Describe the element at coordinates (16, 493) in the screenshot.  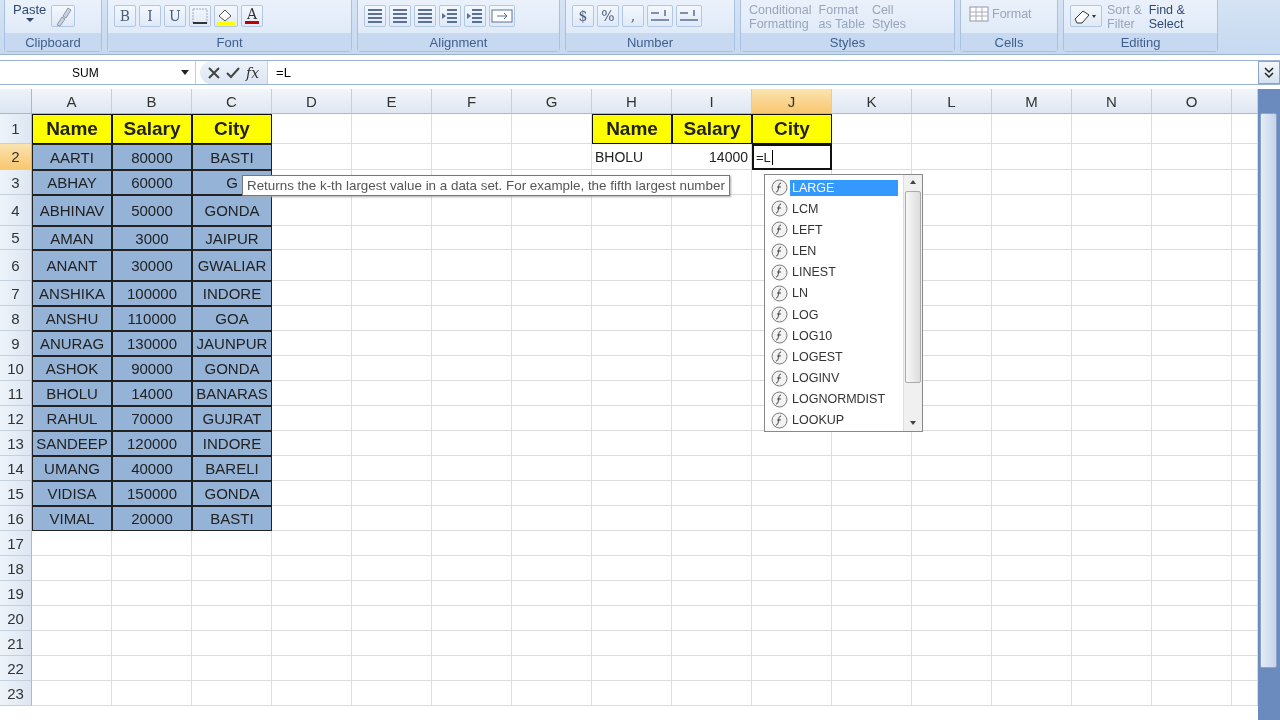
I see `row-header: 15` at that location.